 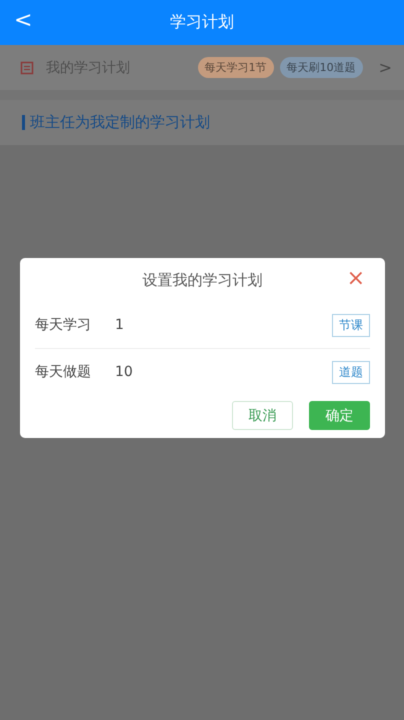 What do you see at coordinates (236, 67) in the screenshot?
I see `plan-tag: 每天学习1节` at bounding box center [236, 67].